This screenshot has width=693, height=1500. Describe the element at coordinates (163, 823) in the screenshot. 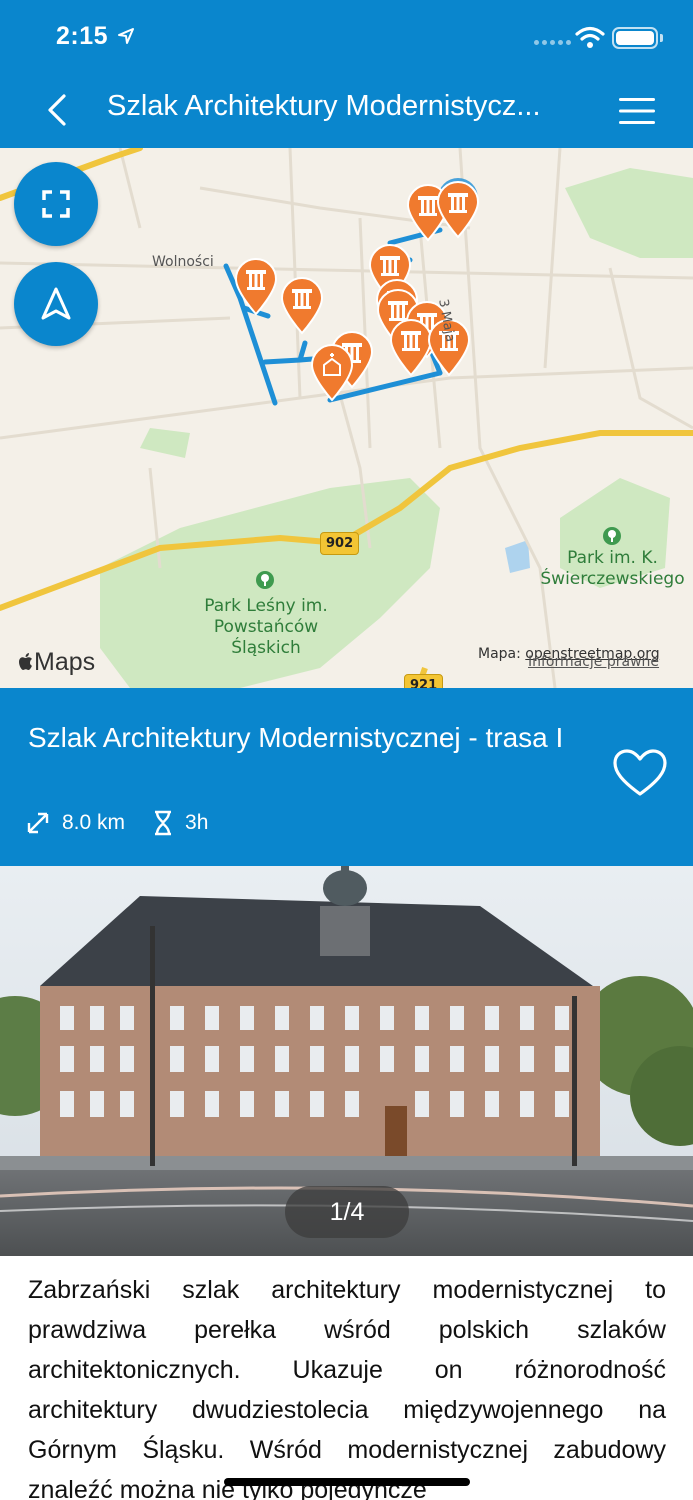

I see `hourglass-icon` at that location.